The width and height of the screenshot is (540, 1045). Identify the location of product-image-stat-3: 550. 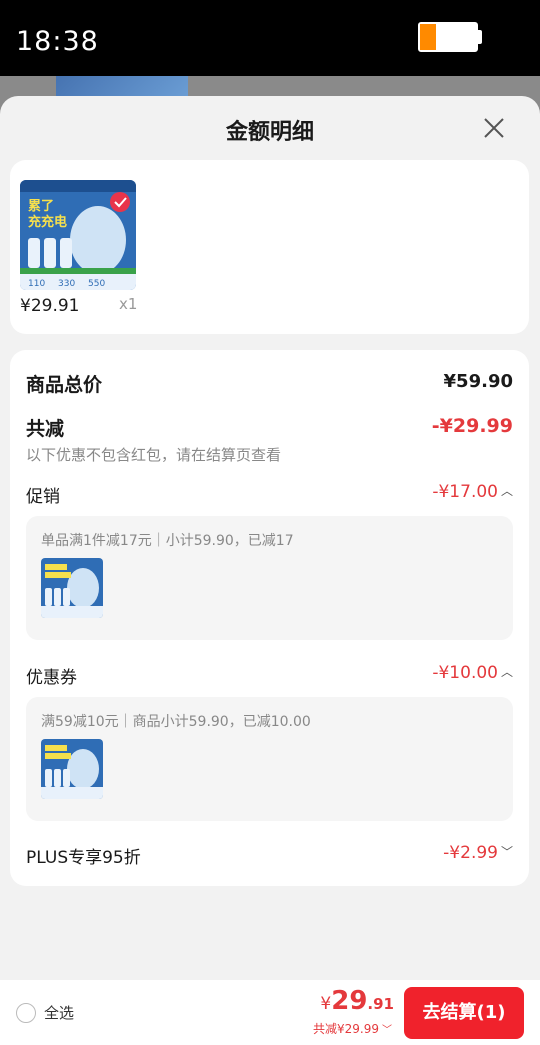
(96, 284).